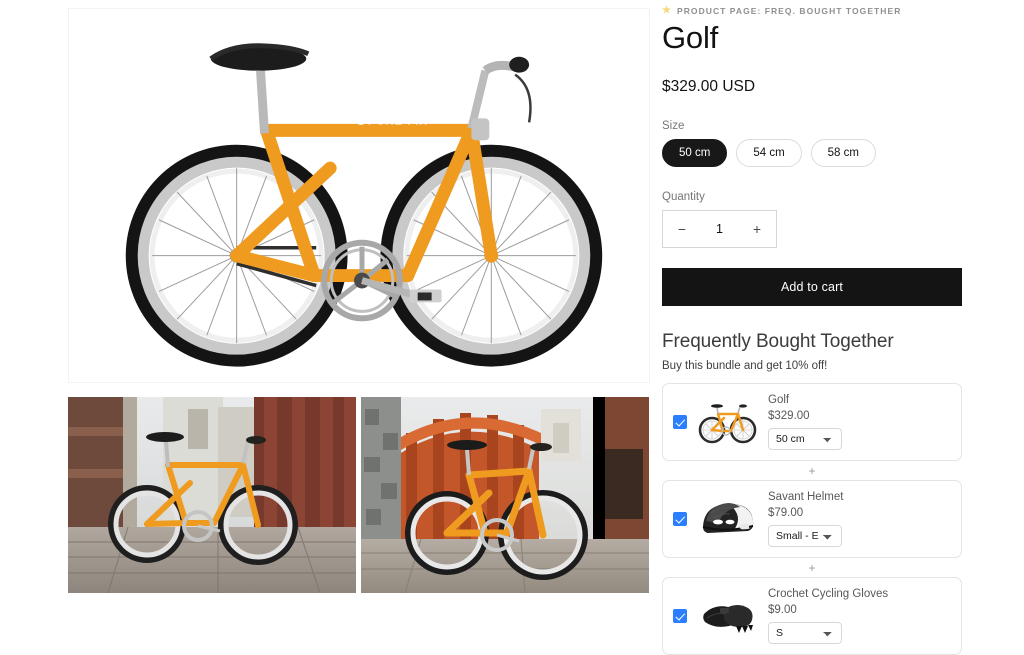 This screenshot has height=655, width=1024. Describe the element at coordinates (858, 519) in the screenshot. I see `bundle-item-details: Savant Helmet $79.00 Small - E` at that location.